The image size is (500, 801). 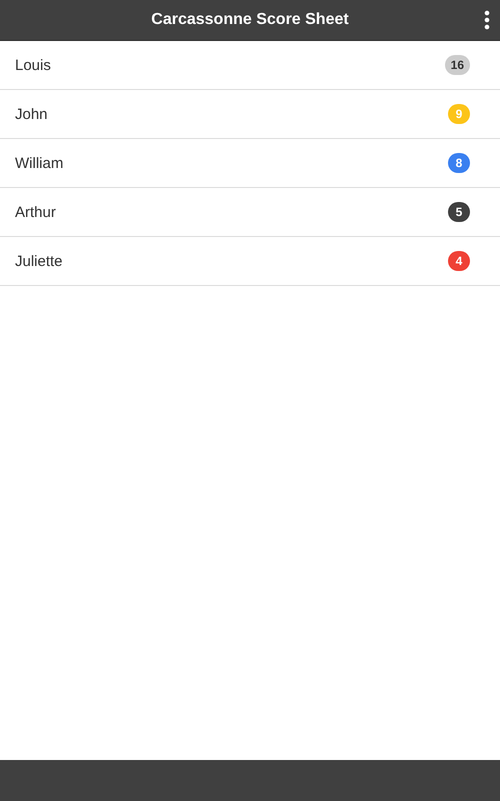 I want to click on player-row: Juliette 4, so click(x=250, y=261).